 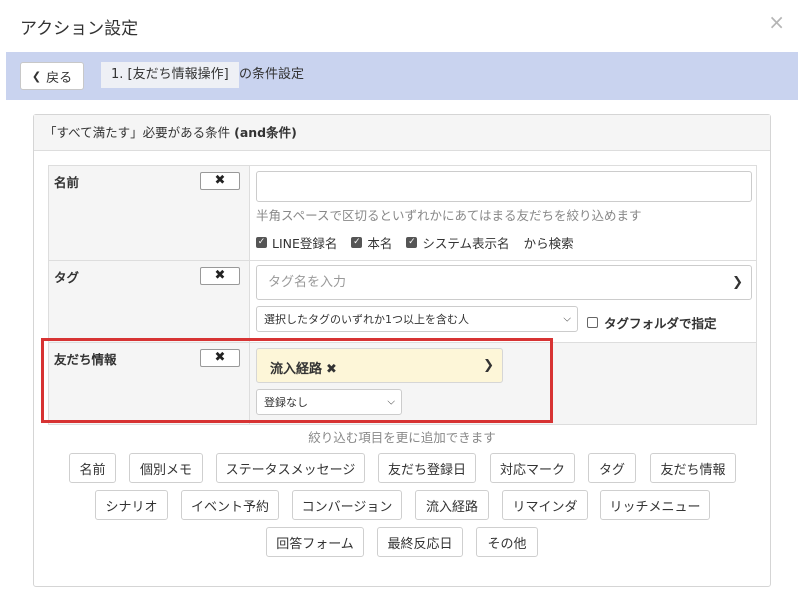 What do you see at coordinates (286, 402) in the screenshot?
I see `friend-info-value: 登録なし` at bounding box center [286, 402].